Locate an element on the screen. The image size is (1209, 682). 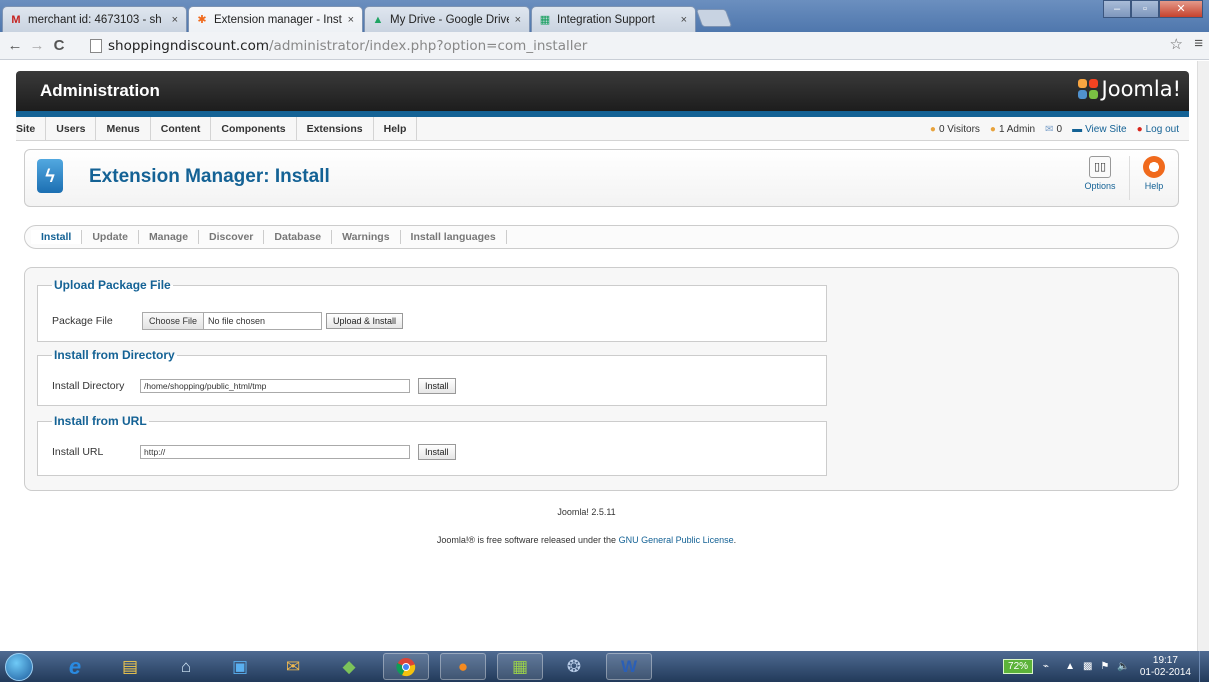
tab-manage: Manage is located at coordinates (169, 237).